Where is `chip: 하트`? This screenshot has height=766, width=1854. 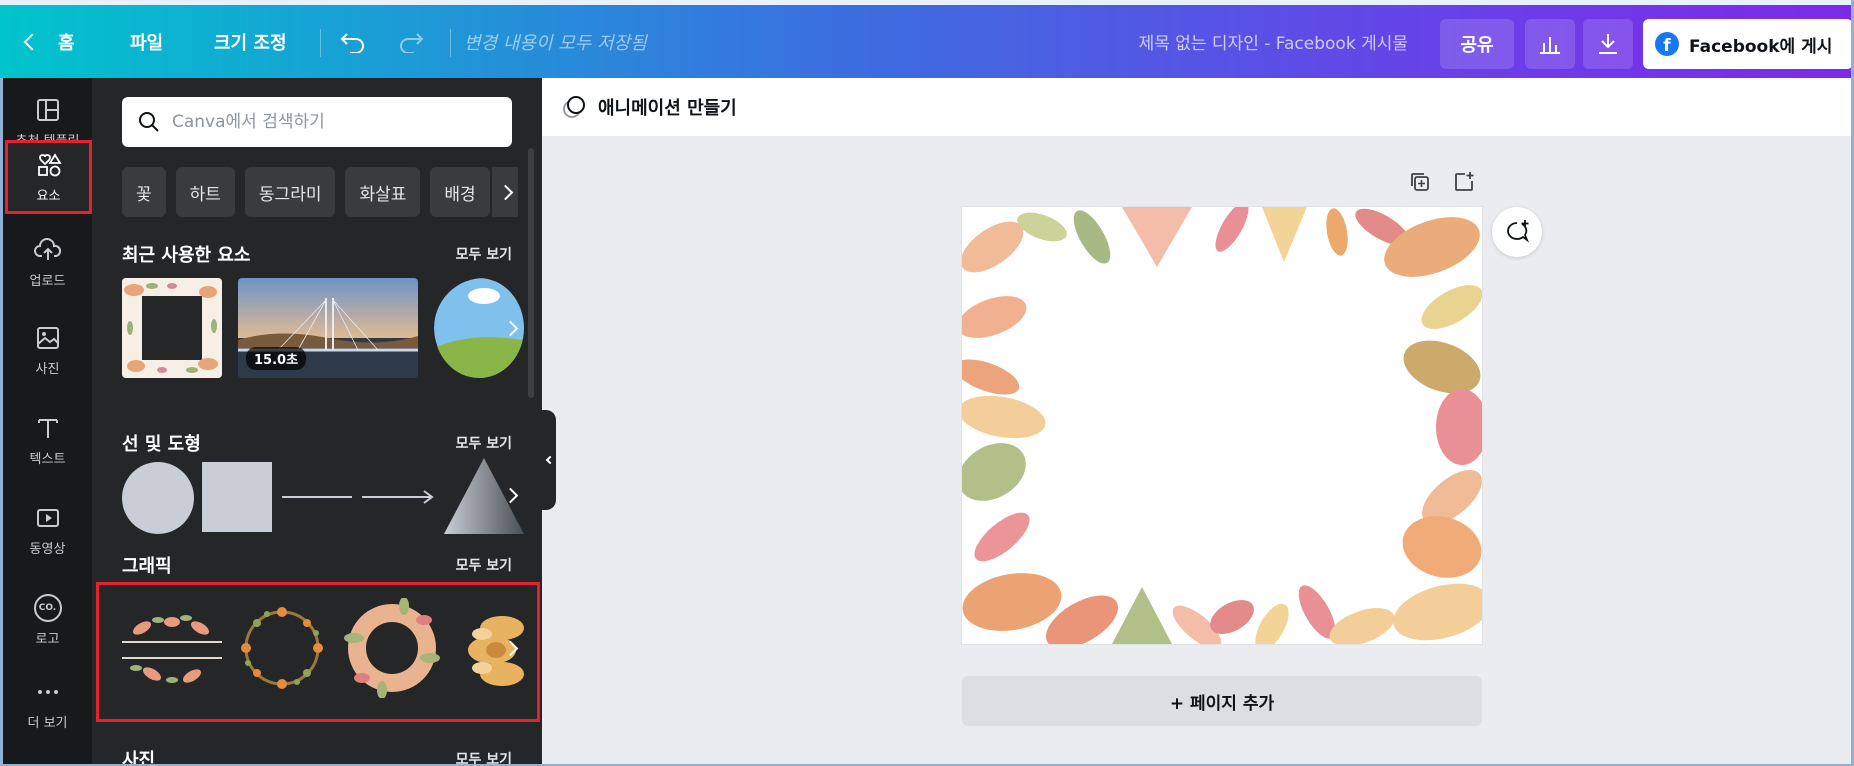 chip: 하트 is located at coordinates (205, 192).